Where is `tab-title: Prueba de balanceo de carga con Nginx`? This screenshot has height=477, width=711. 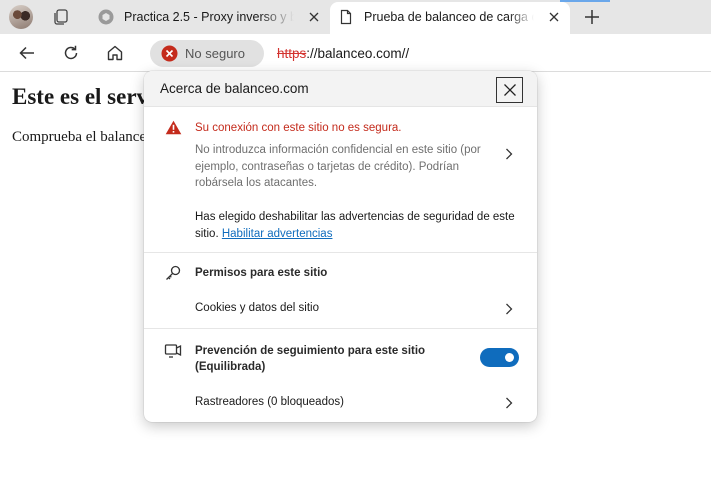
tab-title: Prueba de balanceo de carga con Nginx is located at coordinates (449, 17).